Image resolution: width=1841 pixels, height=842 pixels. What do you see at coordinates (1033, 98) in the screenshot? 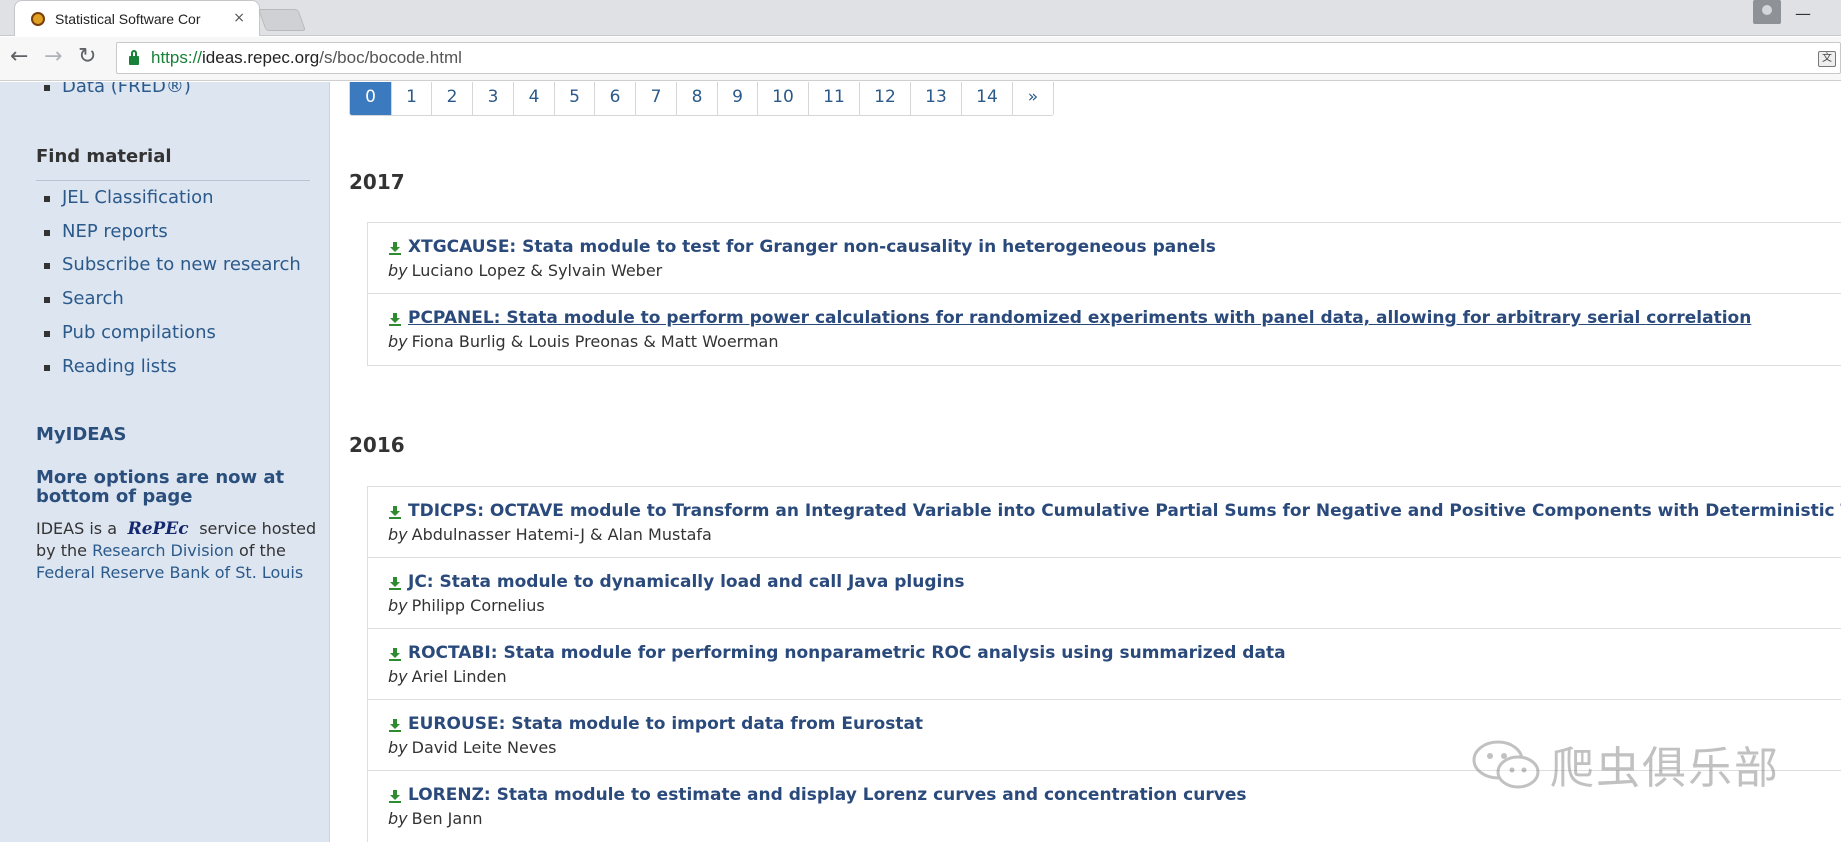
I see `page-next-link: »` at bounding box center [1033, 98].